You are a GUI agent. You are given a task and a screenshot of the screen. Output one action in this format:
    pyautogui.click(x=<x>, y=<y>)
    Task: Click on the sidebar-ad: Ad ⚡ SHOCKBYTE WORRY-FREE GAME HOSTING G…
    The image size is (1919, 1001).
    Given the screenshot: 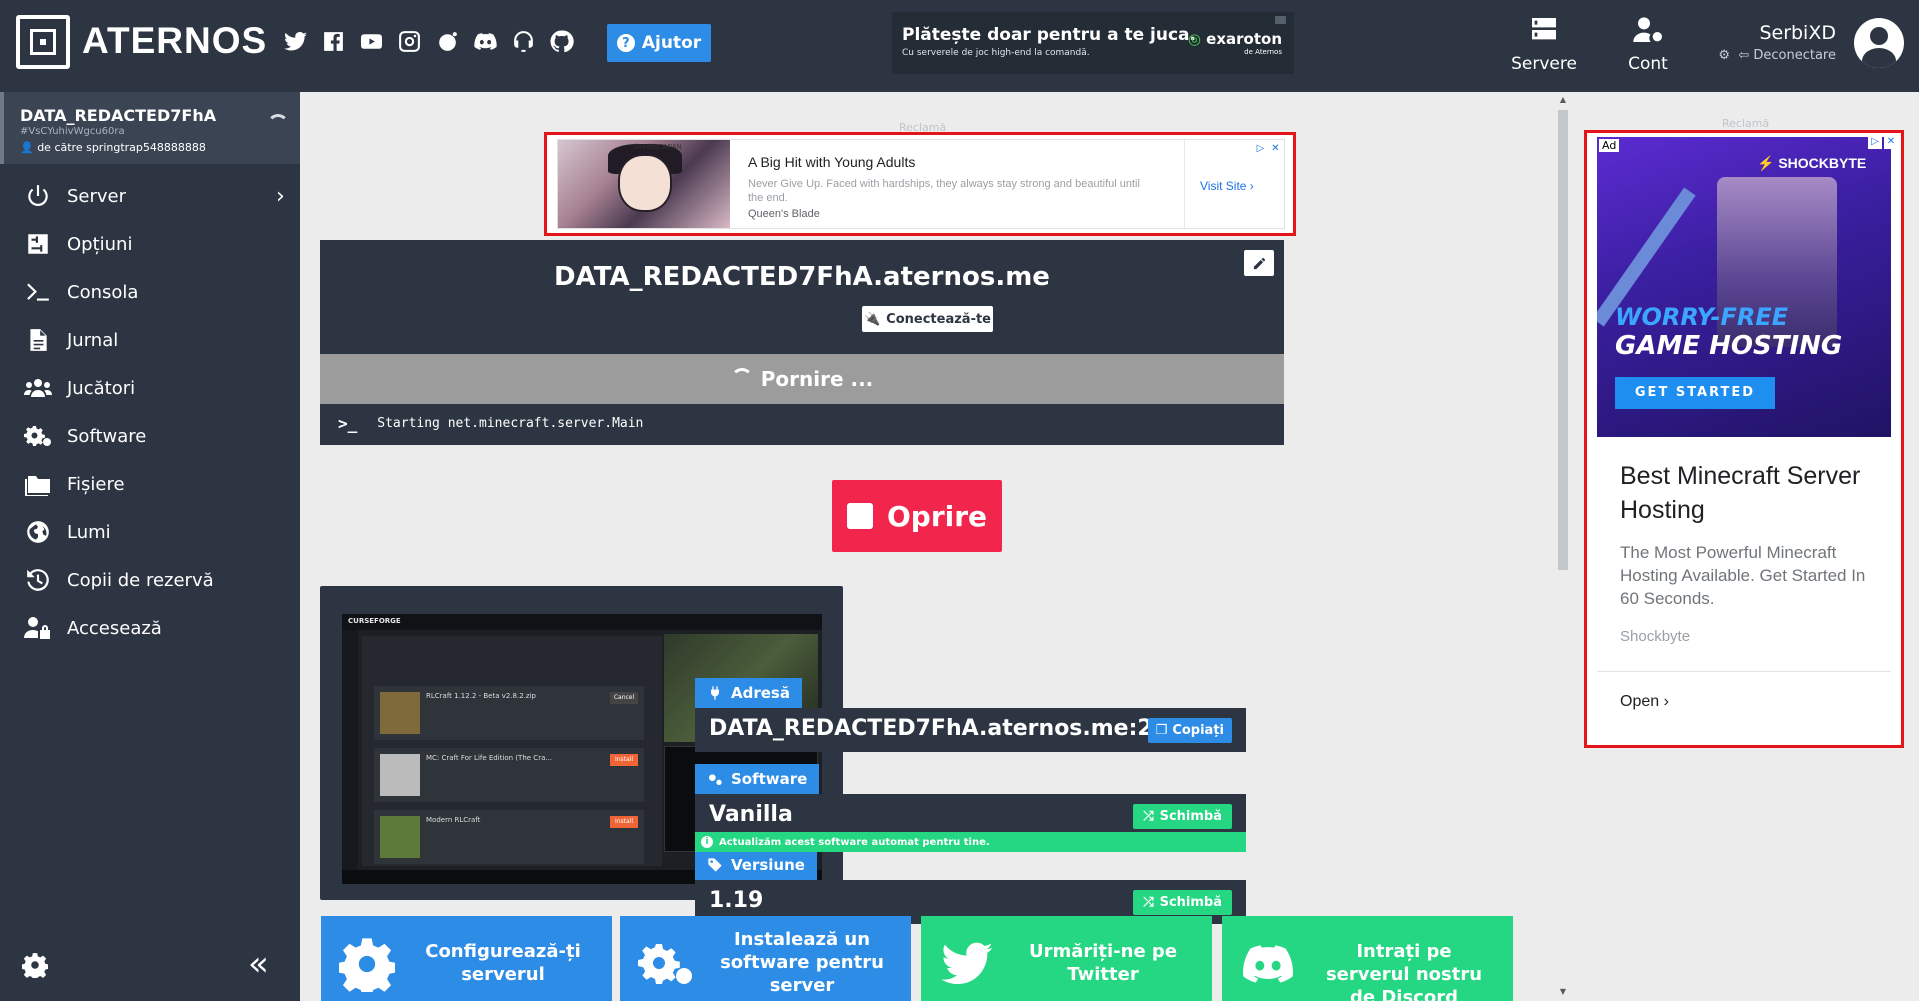 What is the action you would take?
    pyautogui.click(x=1744, y=439)
    